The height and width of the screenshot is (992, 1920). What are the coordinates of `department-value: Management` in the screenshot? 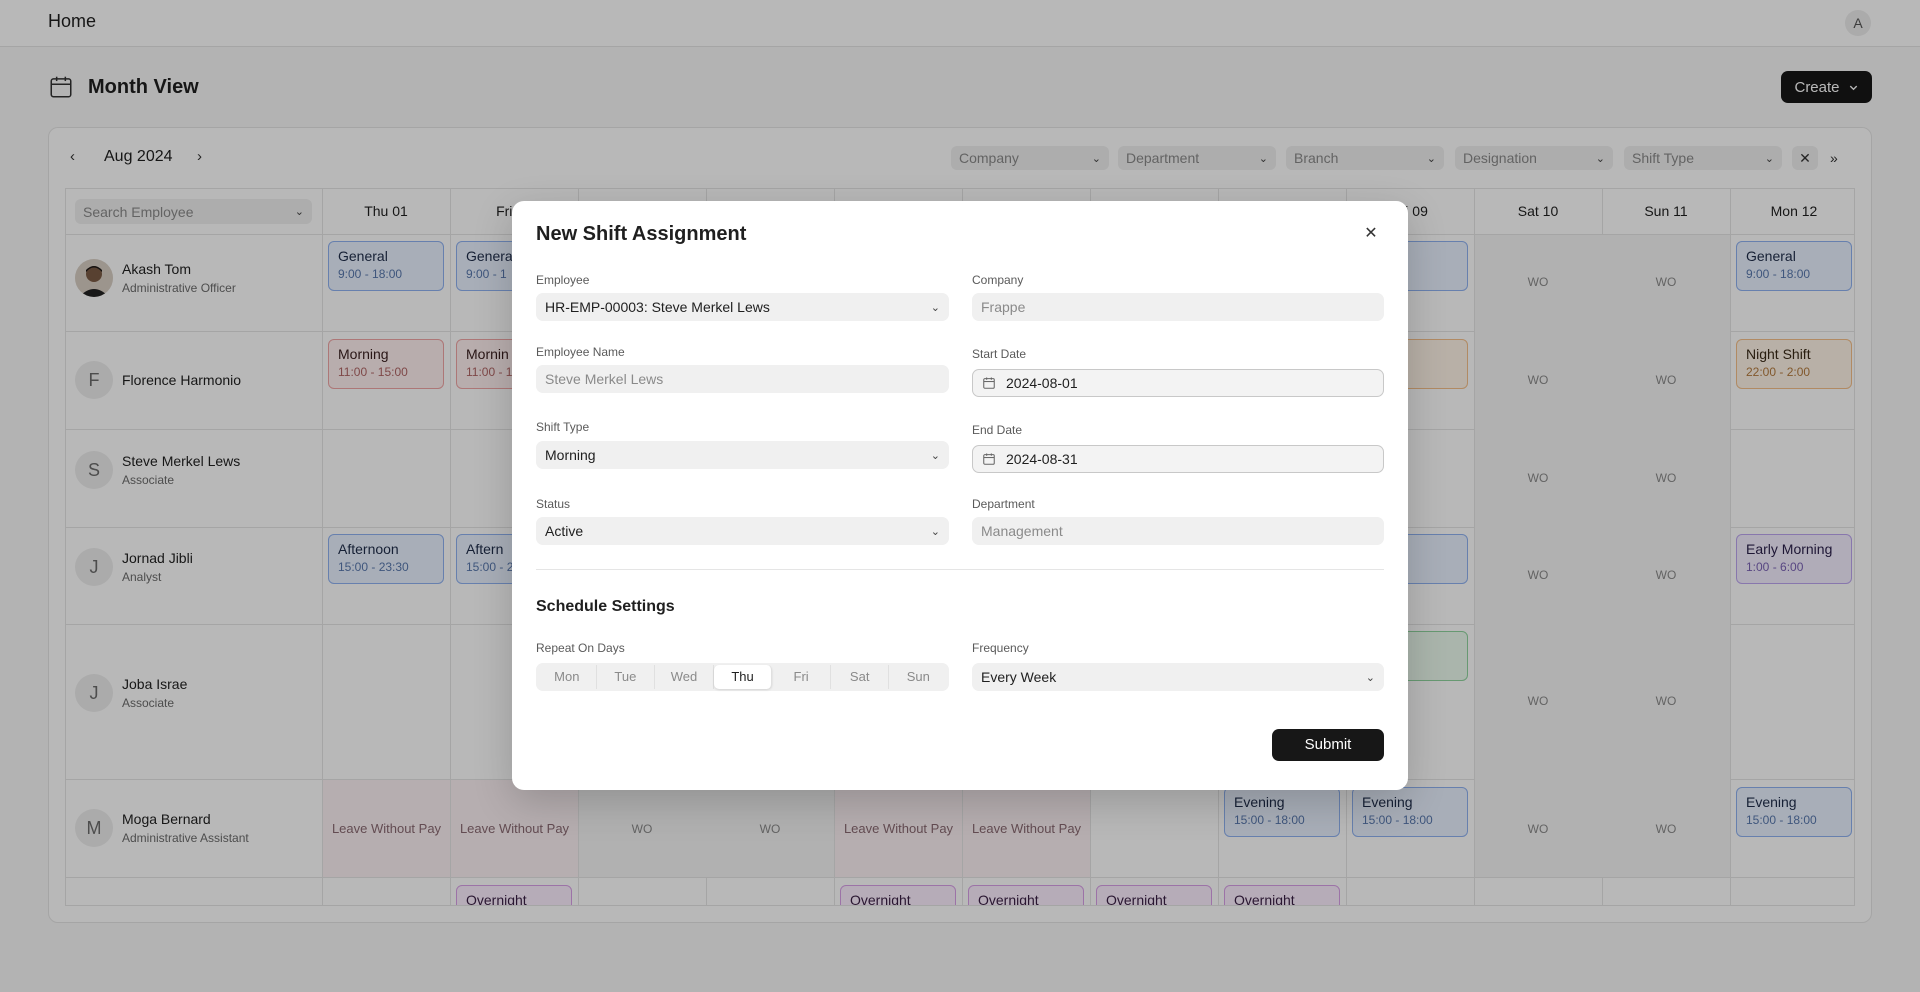 It's located at (1022, 531).